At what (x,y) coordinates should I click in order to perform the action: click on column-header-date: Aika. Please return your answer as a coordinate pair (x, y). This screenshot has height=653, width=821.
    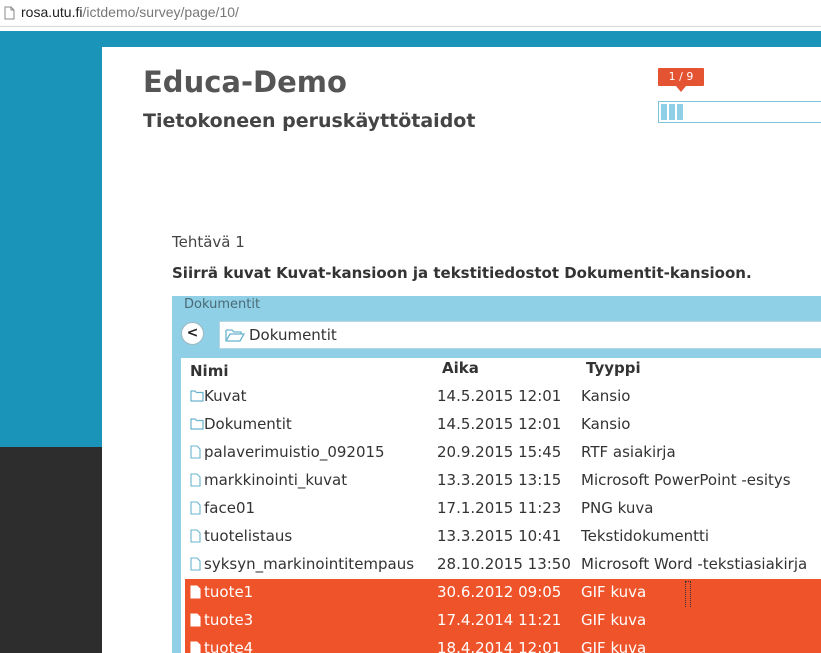
    Looking at the image, I should click on (460, 368).